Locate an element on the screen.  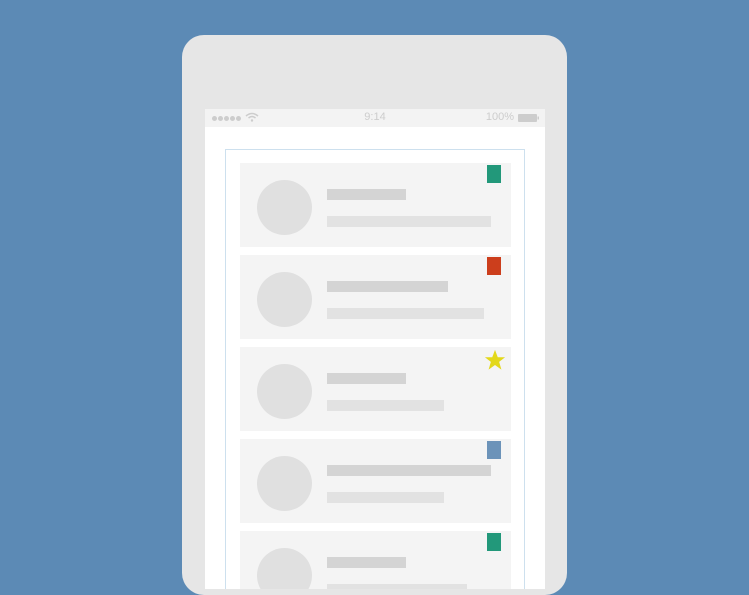
battery-icon is located at coordinates (528, 118).